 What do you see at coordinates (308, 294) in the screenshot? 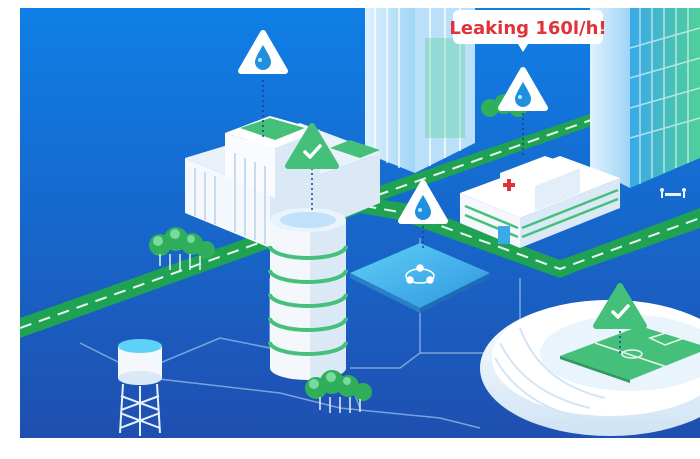
I see `water-storage-tower` at bounding box center [308, 294].